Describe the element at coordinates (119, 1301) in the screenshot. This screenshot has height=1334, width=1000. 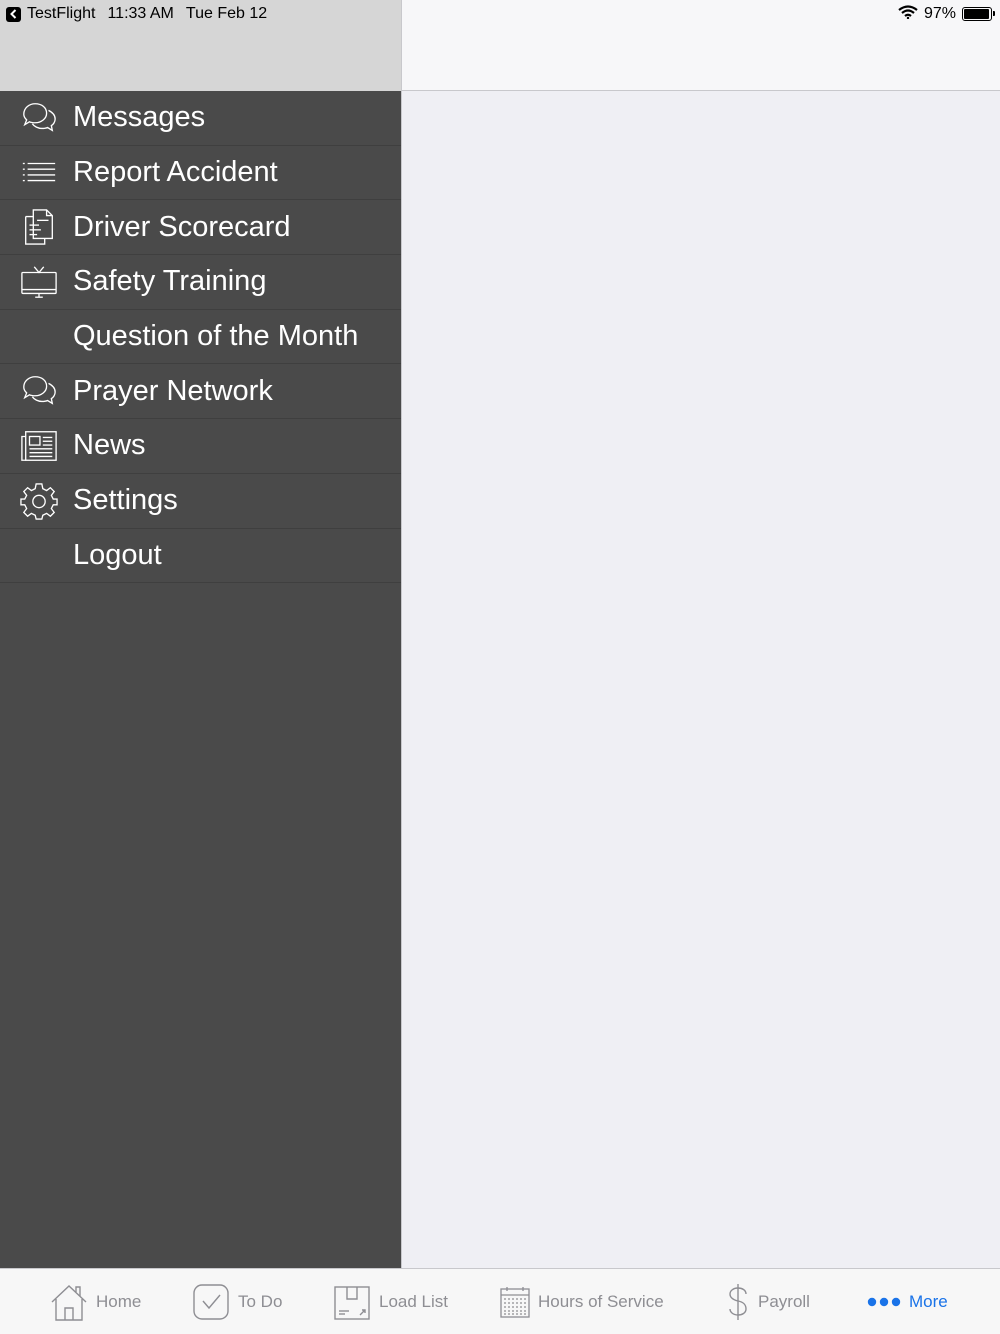
I see `tab-label: Home` at that location.